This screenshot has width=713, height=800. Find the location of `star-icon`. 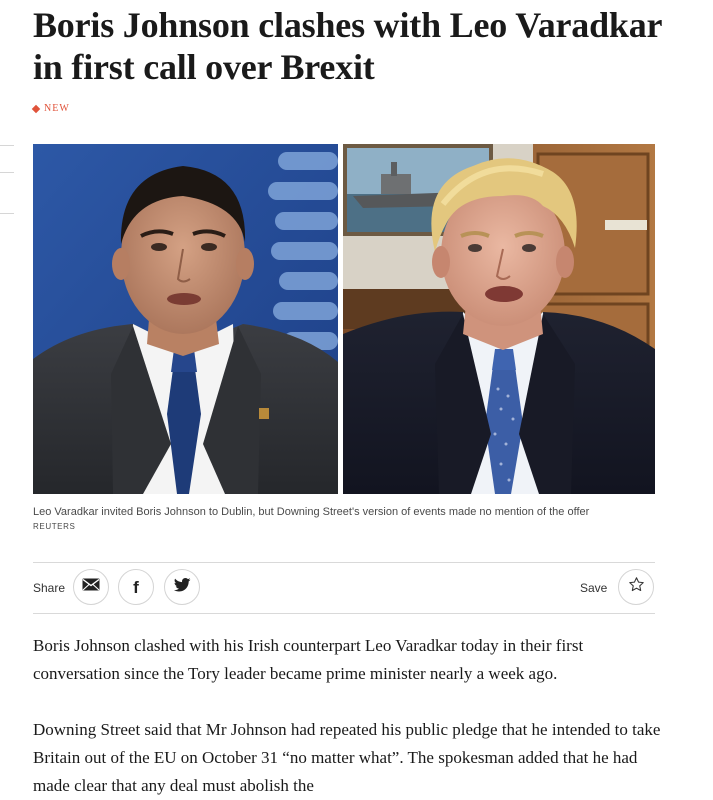

star-icon is located at coordinates (636, 587).